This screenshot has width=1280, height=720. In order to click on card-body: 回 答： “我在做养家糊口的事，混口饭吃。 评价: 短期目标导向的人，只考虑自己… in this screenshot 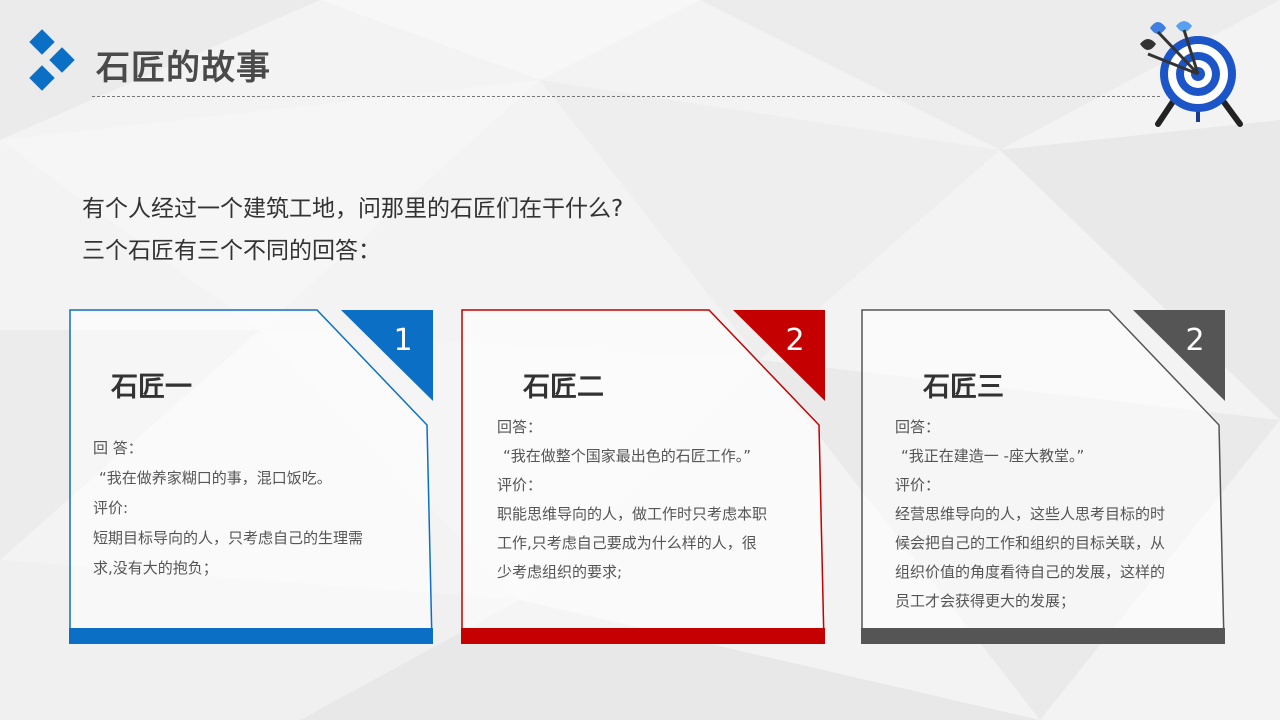, I will do `click(228, 508)`.